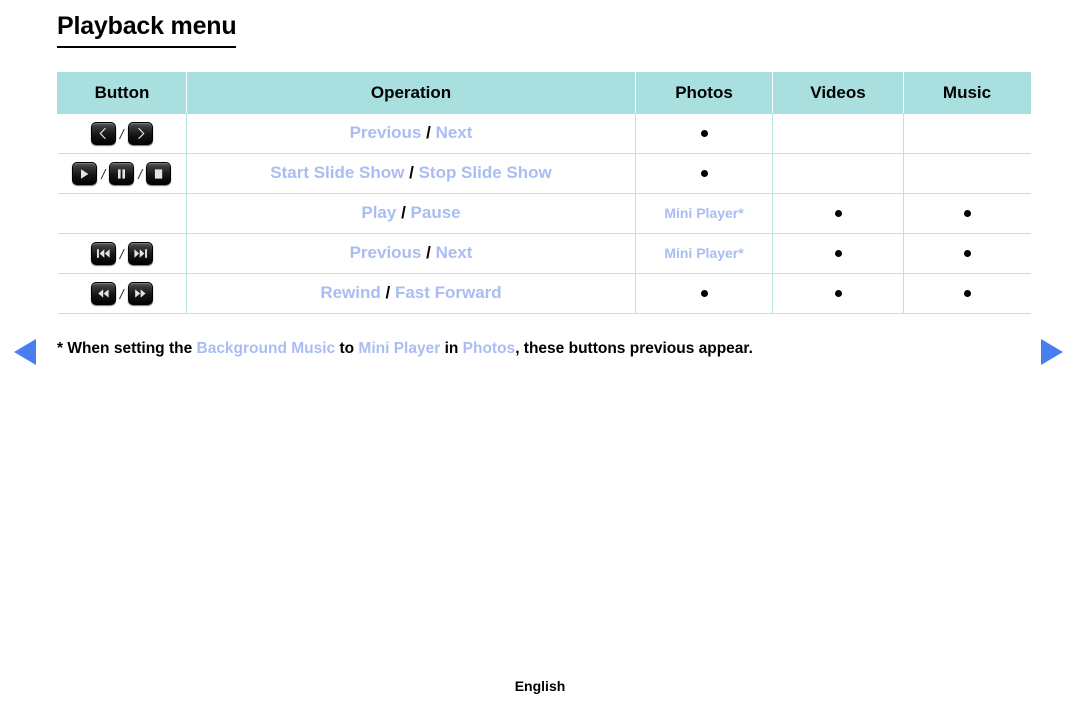 The height and width of the screenshot is (705, 1080). What do you see at coordinates (103, 293) in the screenshot?
I see `rewind-icon` at bounding box center [103, 293].